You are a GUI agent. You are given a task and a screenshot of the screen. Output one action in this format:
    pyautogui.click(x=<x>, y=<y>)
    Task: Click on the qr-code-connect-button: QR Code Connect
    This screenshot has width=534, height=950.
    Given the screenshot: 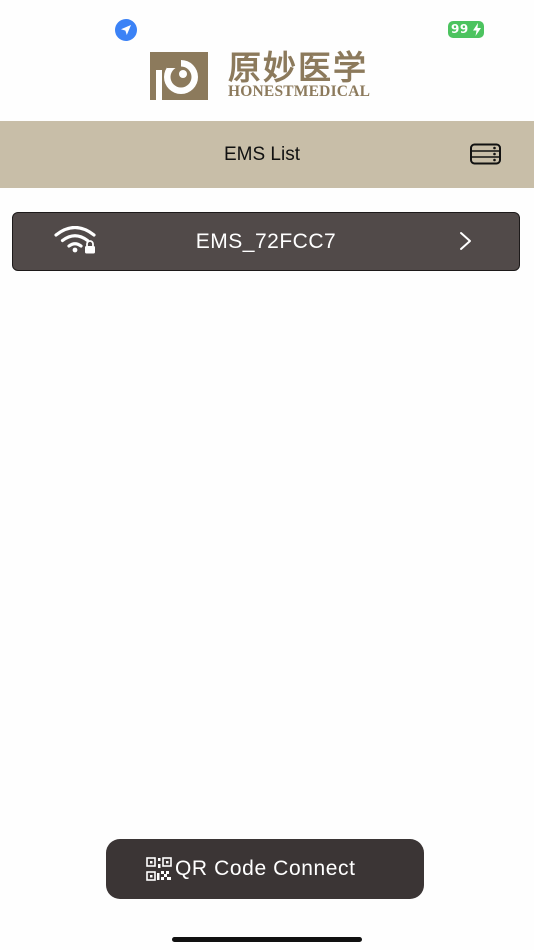 What is the action you would take?
    pyautogui.click(x=265, y=869)
    